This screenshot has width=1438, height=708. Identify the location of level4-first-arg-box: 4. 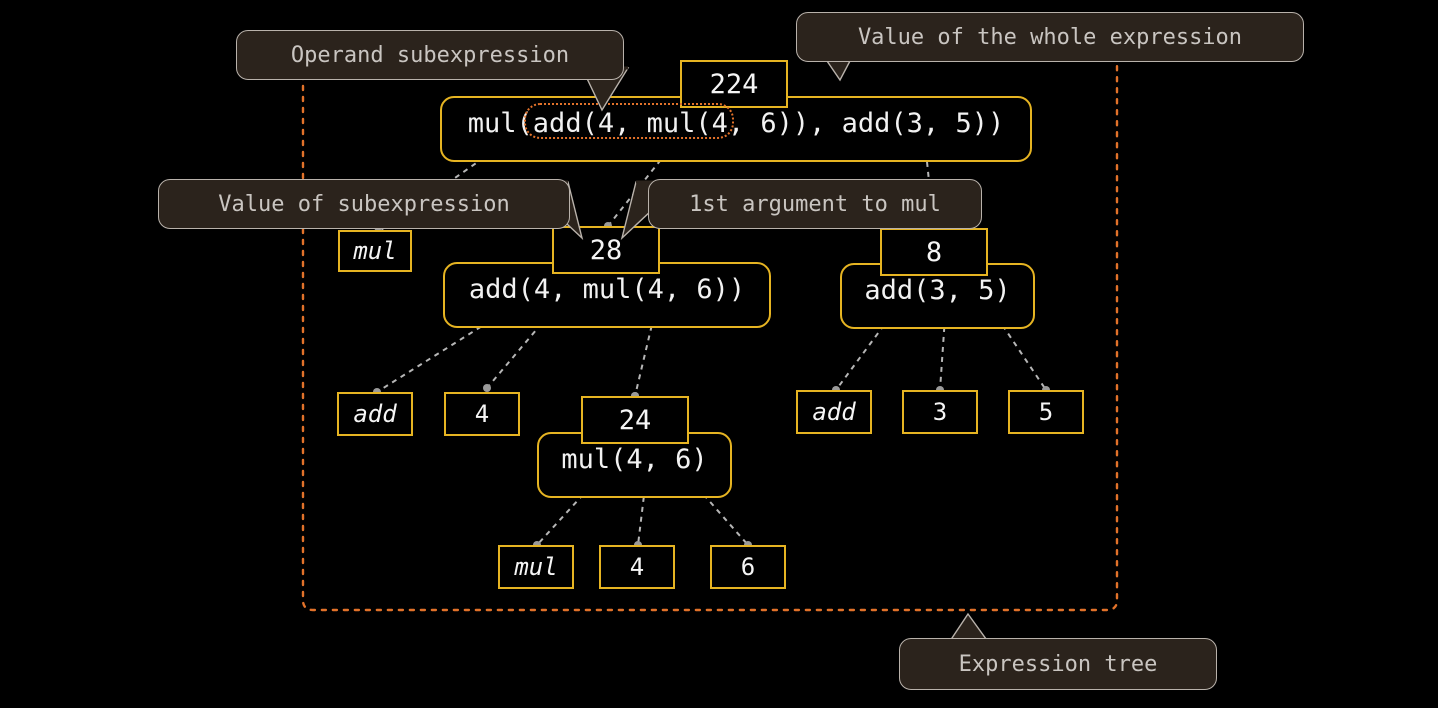
(637, 567).